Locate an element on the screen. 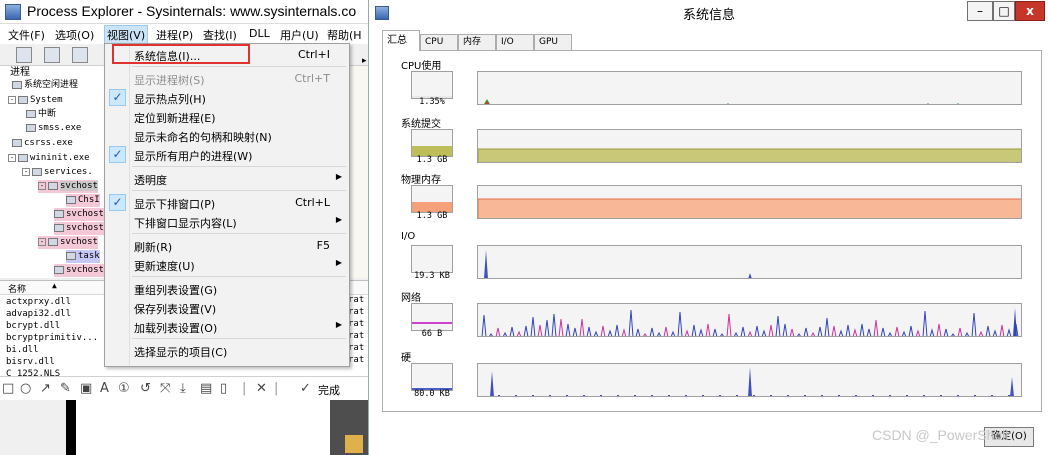 Image resolution: width=1048 pixels, height=455 pixels. tree-row: 中断 is located at coordinates (41, 114).